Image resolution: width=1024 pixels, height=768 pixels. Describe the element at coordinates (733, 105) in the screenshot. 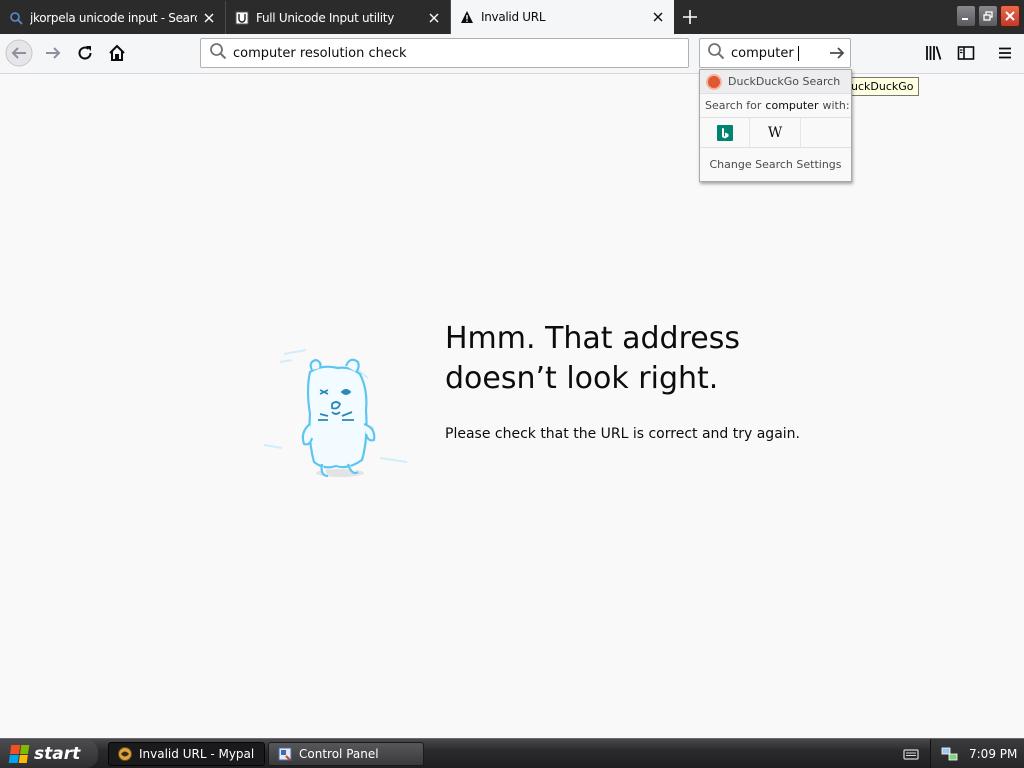

I see `search-for-prefix: Search for` at that location.